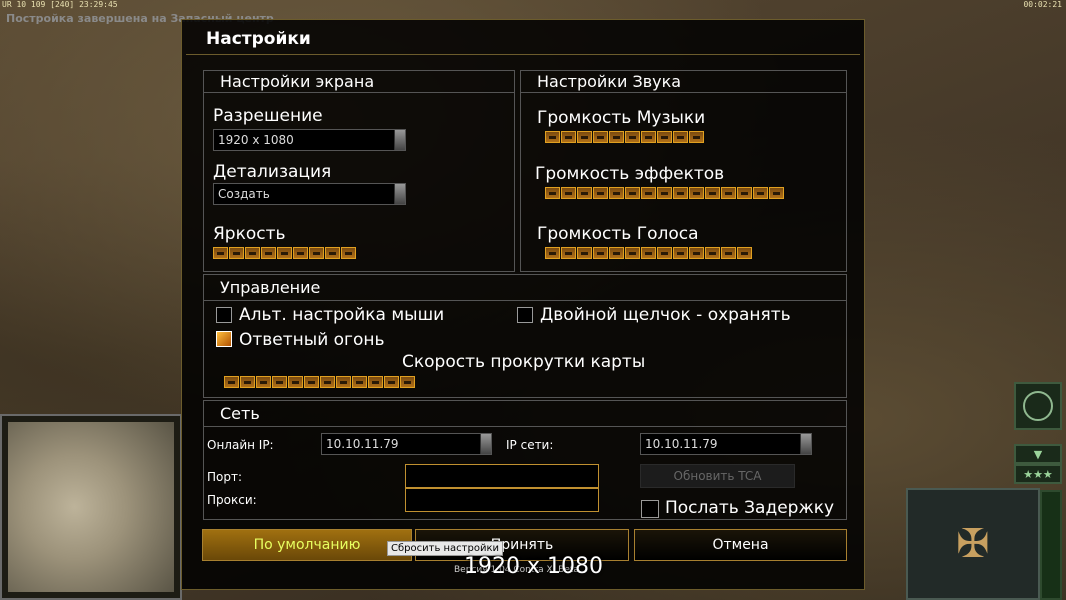 The width and height of the screenshot is (1066, 600). I want to click on alt-mouse-checkbox, so click(224, 315).